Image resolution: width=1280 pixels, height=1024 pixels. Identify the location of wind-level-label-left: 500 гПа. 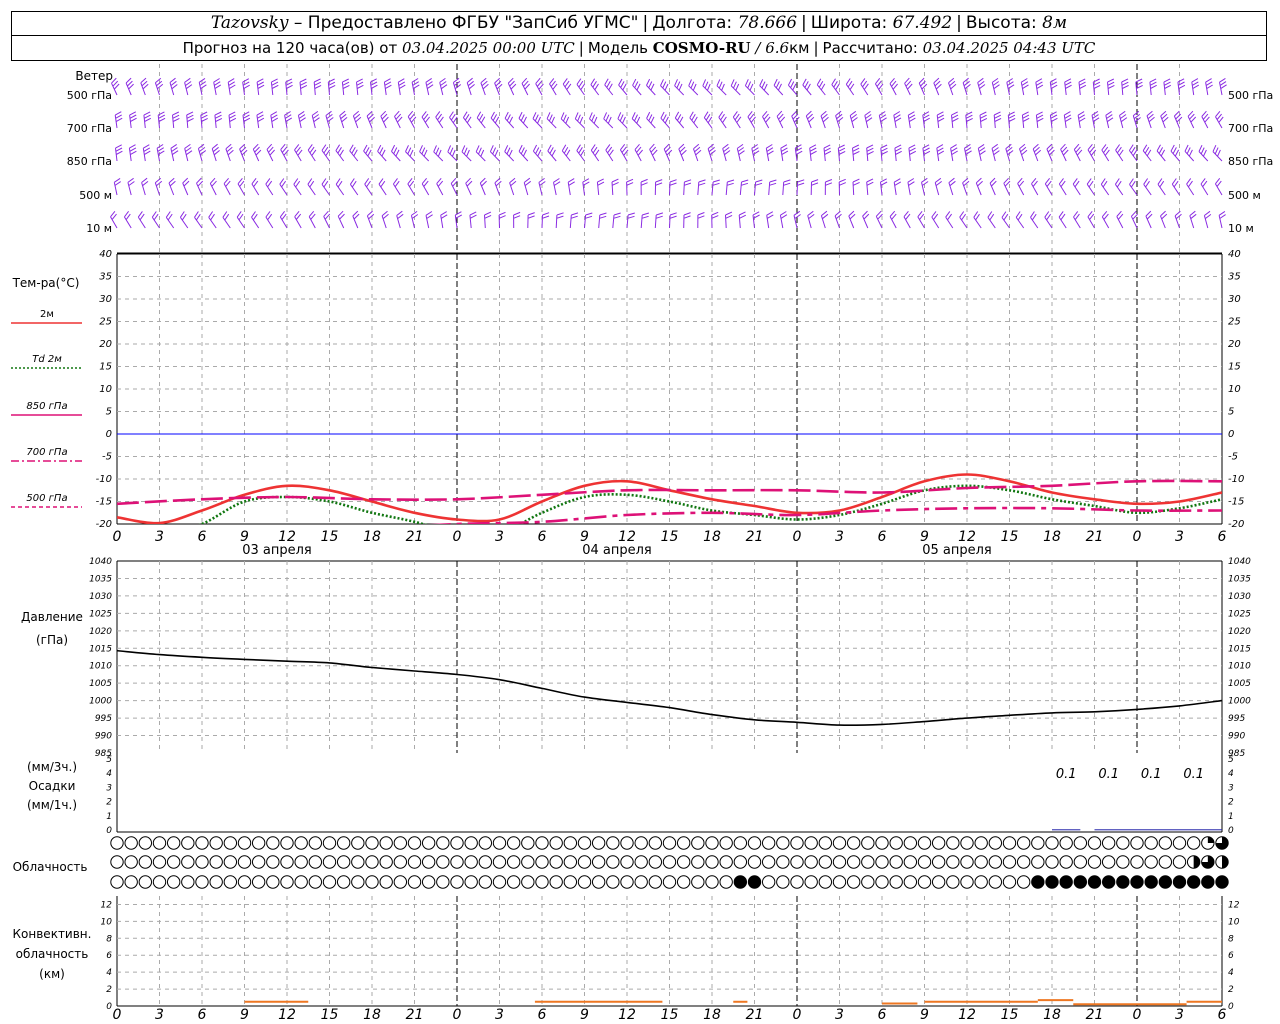
(89, 95).